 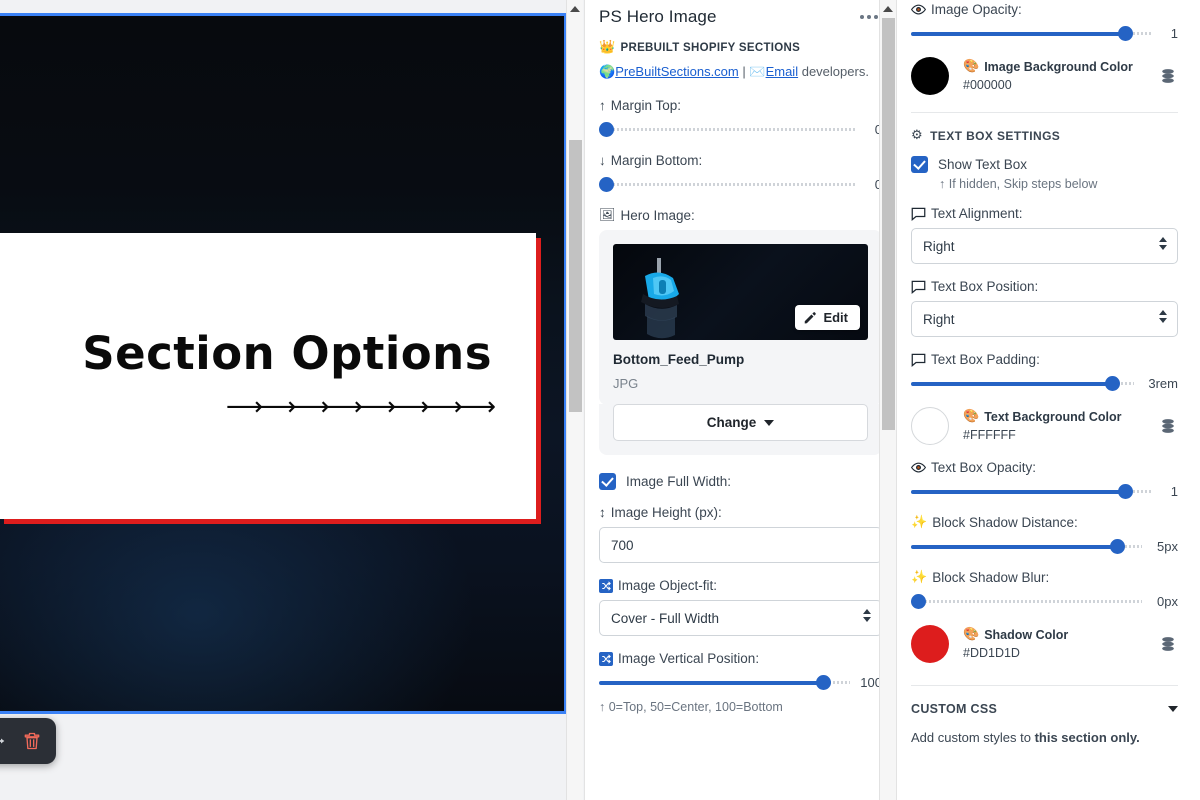 What do you see at coordinates (1044, 164) in the screenshot?
I see `field-show-text-box: Show Text Box` at bounding box center [1044, 164].